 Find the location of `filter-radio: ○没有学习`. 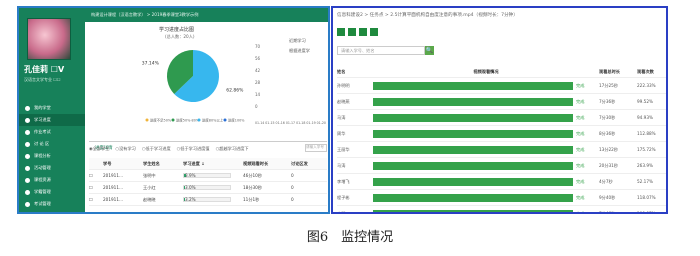

filter-radio: ○没有学习 is located at coordinates (125, 149).